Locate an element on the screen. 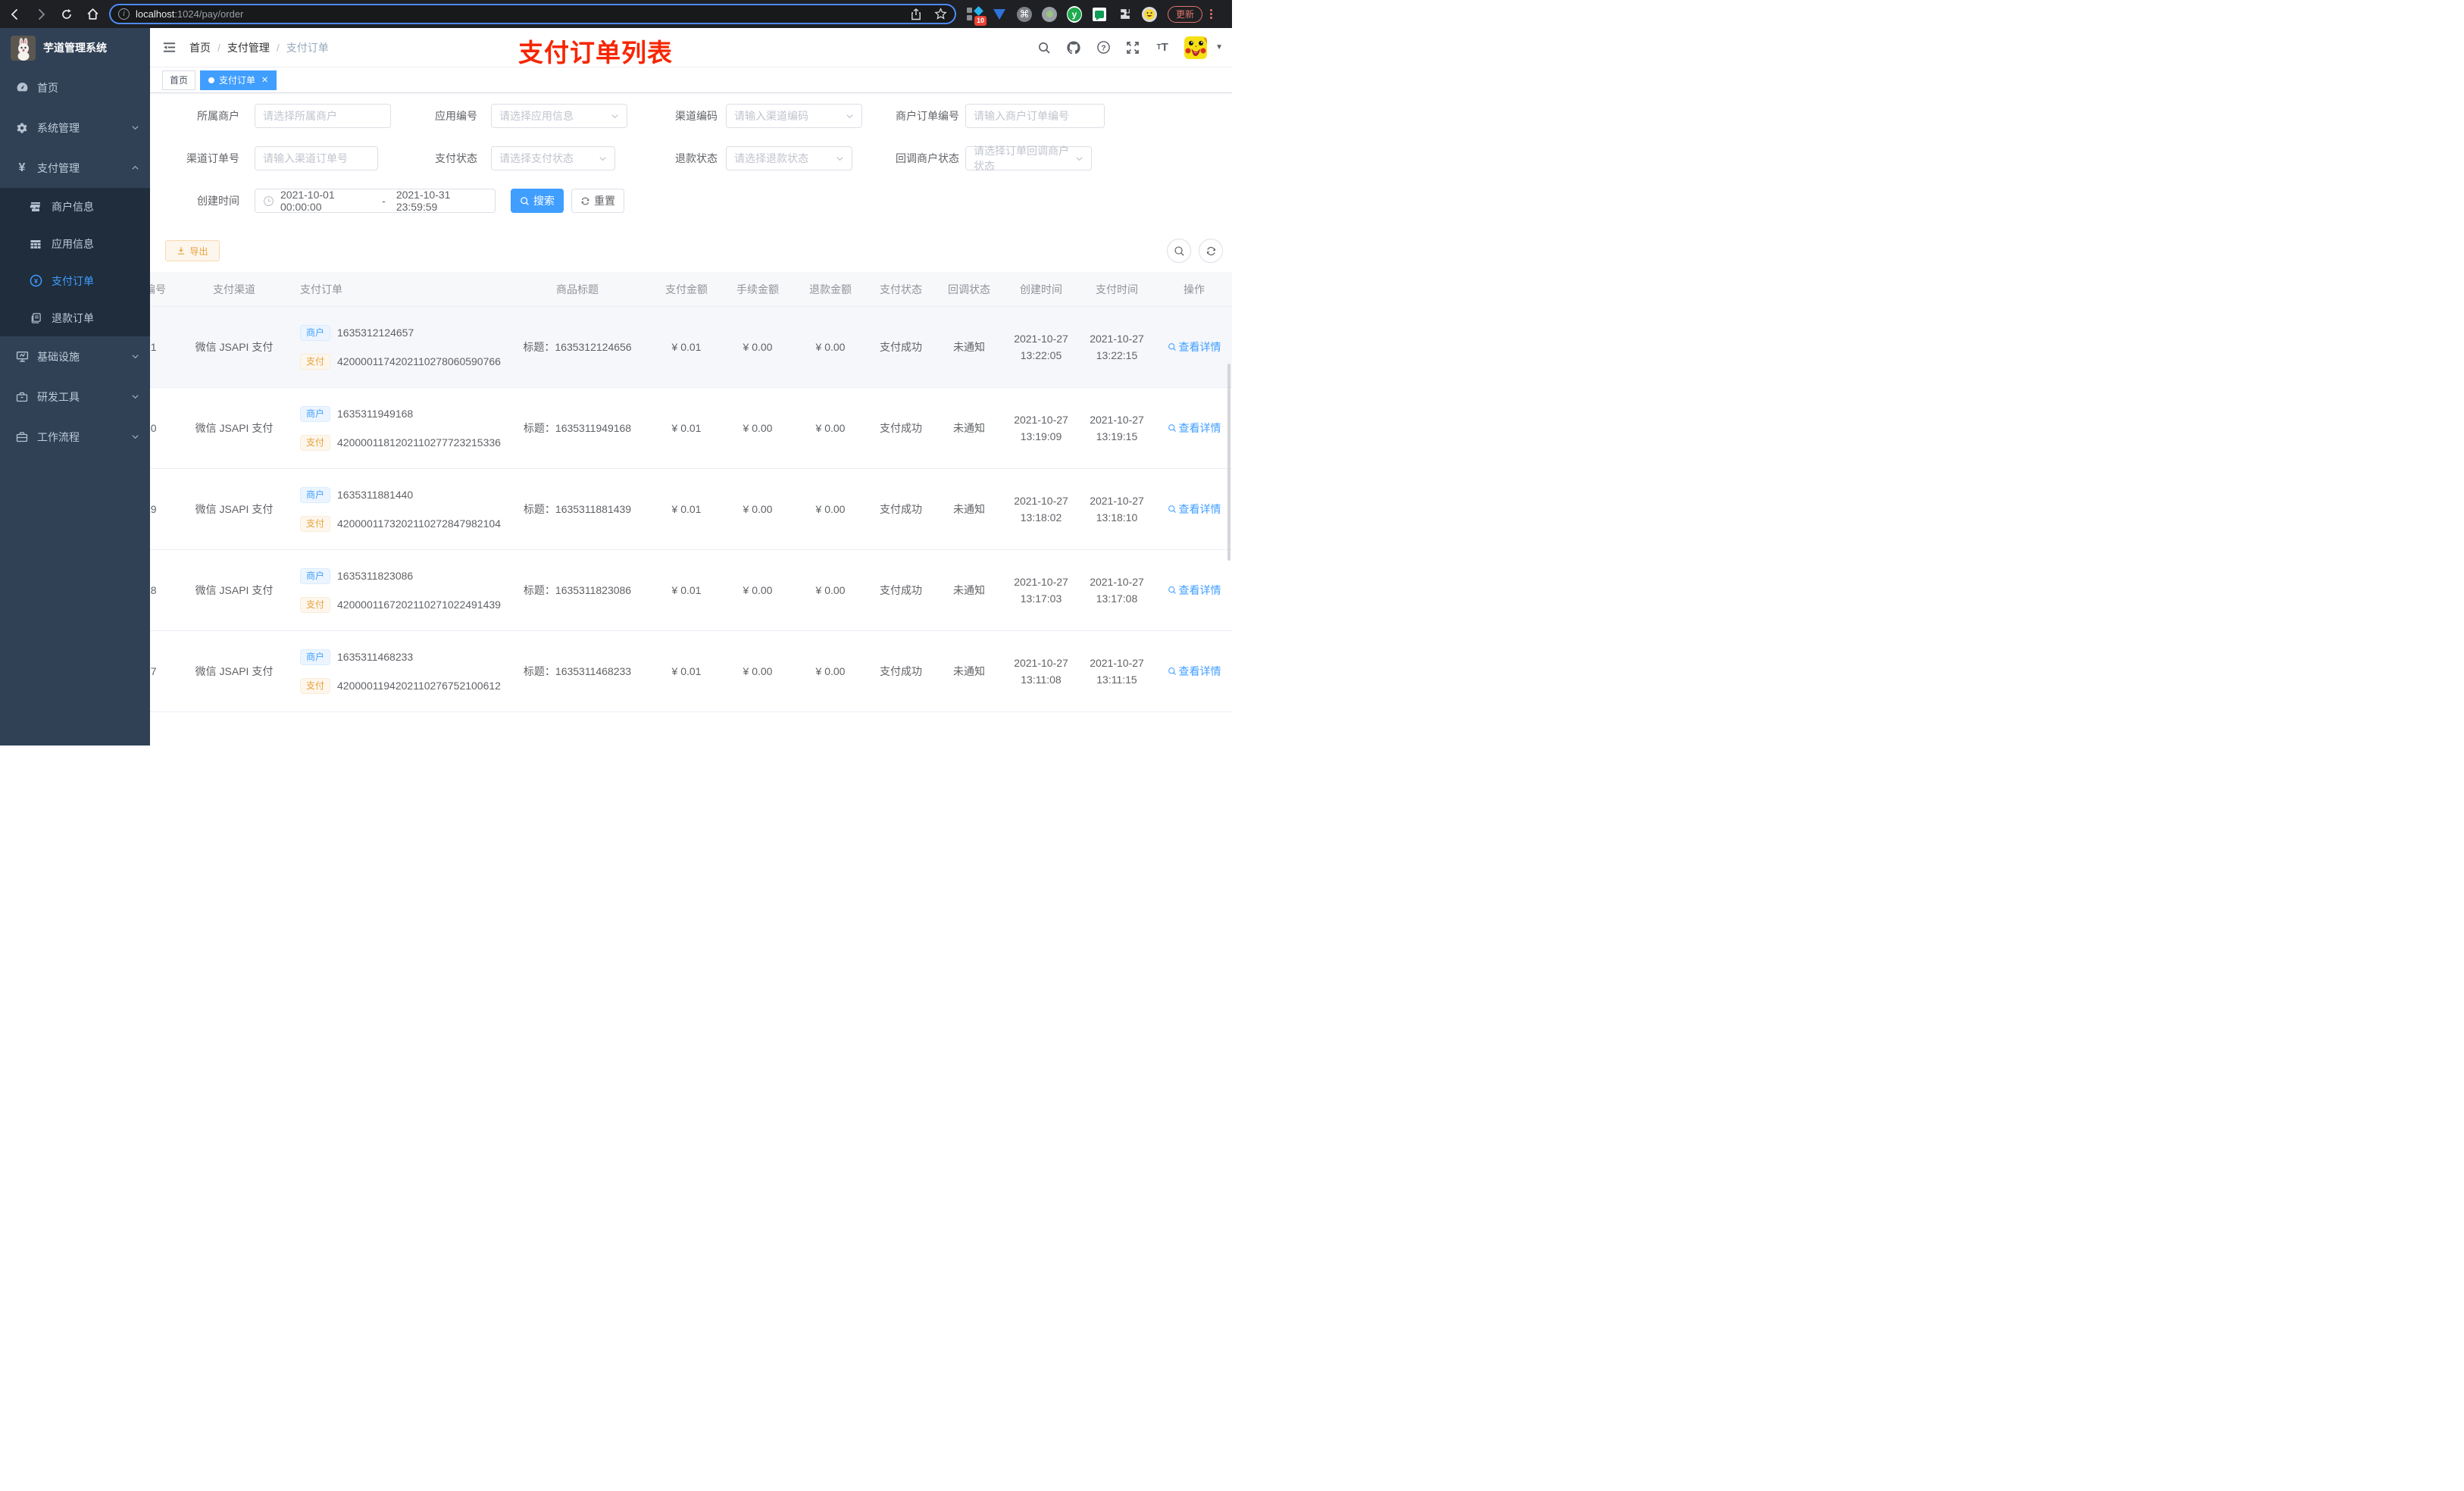 The height and width of the screenshot is (1491, 2464). merchant-input: 请选择所属商户 is located at coordinates (323, 116).